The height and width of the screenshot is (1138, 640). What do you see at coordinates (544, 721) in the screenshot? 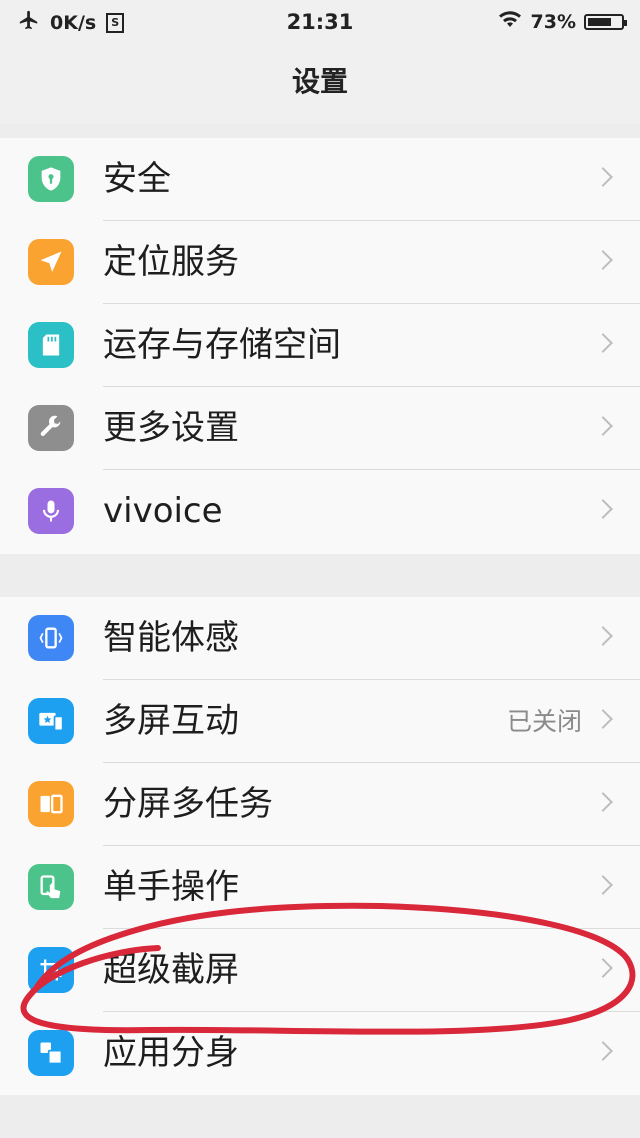
I see `status-value: 已关闭` at bounding box center [544, 721].